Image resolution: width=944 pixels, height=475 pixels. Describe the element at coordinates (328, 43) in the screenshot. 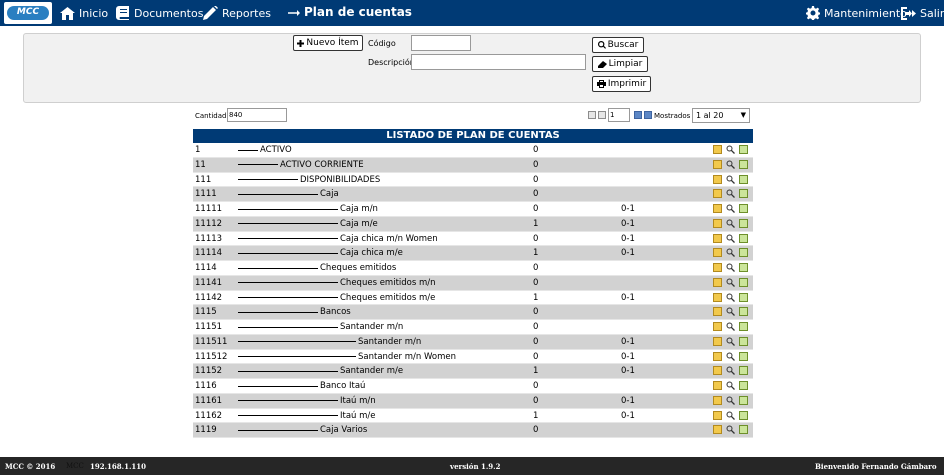

I see `new-item-button: Nuevo Ítem` at that location.